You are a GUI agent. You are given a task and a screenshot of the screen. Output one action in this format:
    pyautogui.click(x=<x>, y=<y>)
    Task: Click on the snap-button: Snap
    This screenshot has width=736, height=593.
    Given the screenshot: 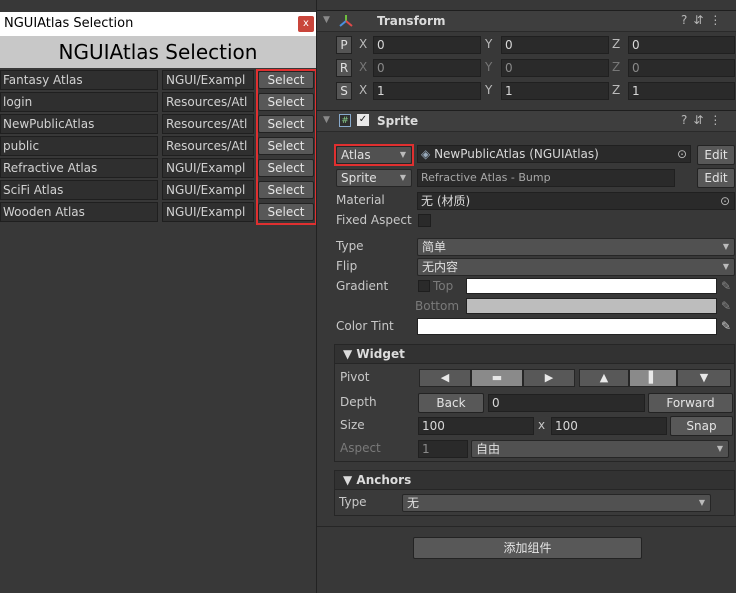 What is the action you would take?
    pyautogui.click(x=701, y=426)
    